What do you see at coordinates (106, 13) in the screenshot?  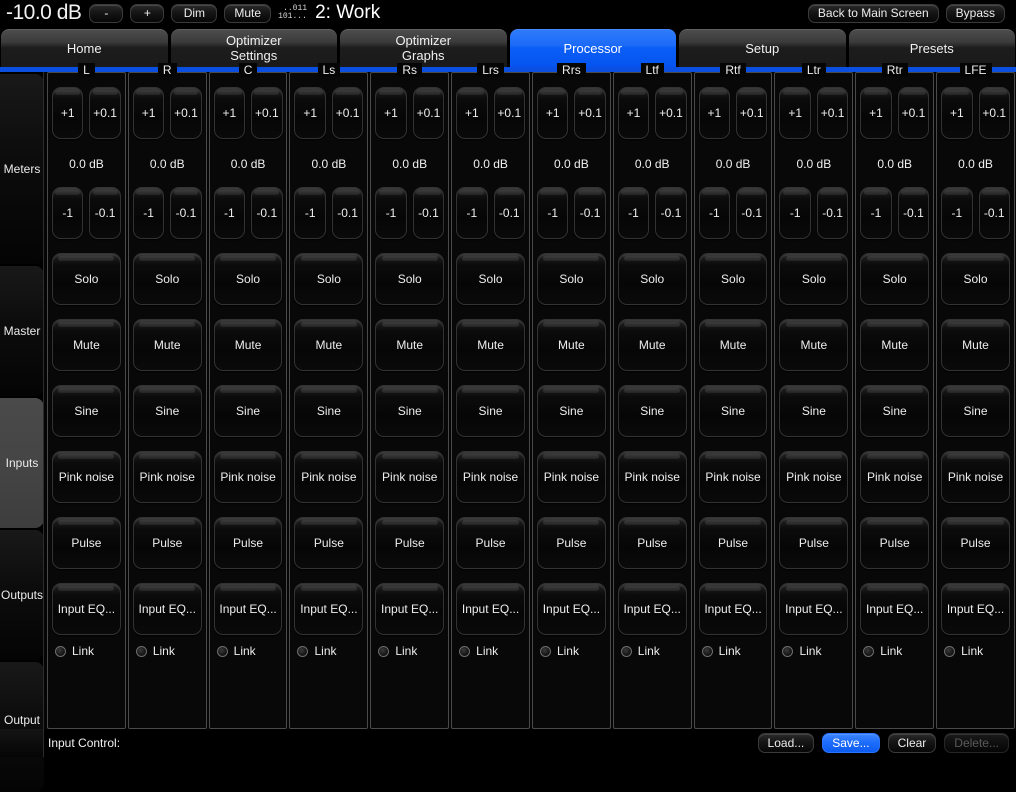 I see `volume-decrement-button: -` at bounding box center [106, 13].